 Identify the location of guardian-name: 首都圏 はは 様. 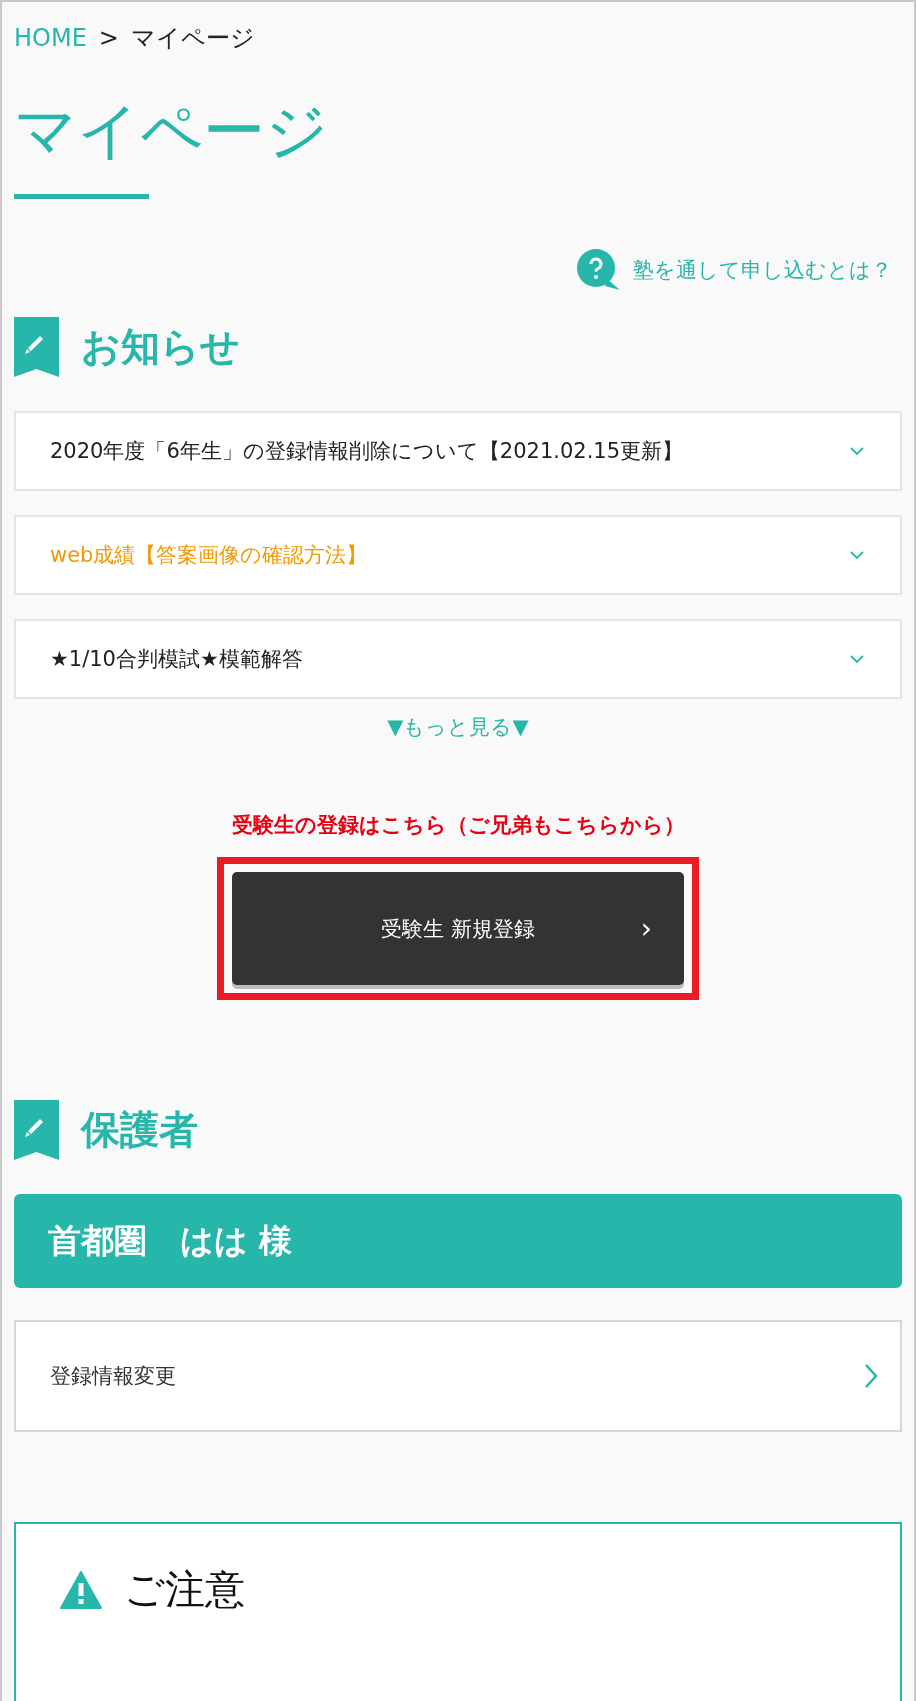
(170, 1240).